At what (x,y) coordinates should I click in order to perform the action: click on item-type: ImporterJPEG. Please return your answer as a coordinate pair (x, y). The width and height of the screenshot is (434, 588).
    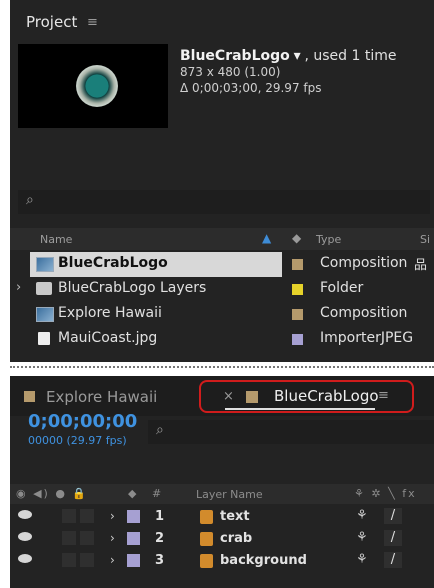
    Looking at the image, I should click on (367, 338).